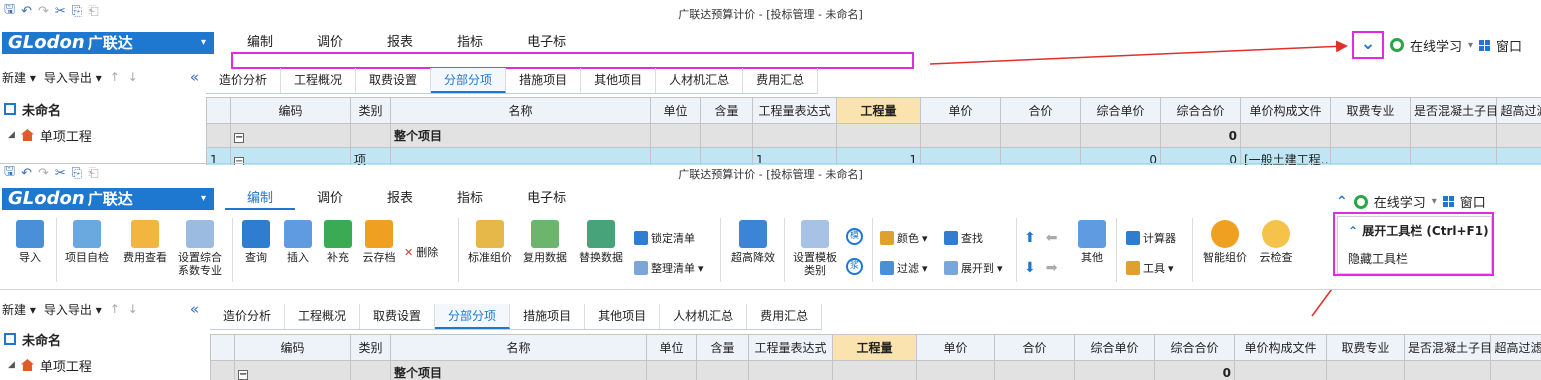 This screenshot has height=380, width=1541. Describe the element at coordinates (518, 370) in the screenshot. I see `cell-name: 整个项目` at that location.